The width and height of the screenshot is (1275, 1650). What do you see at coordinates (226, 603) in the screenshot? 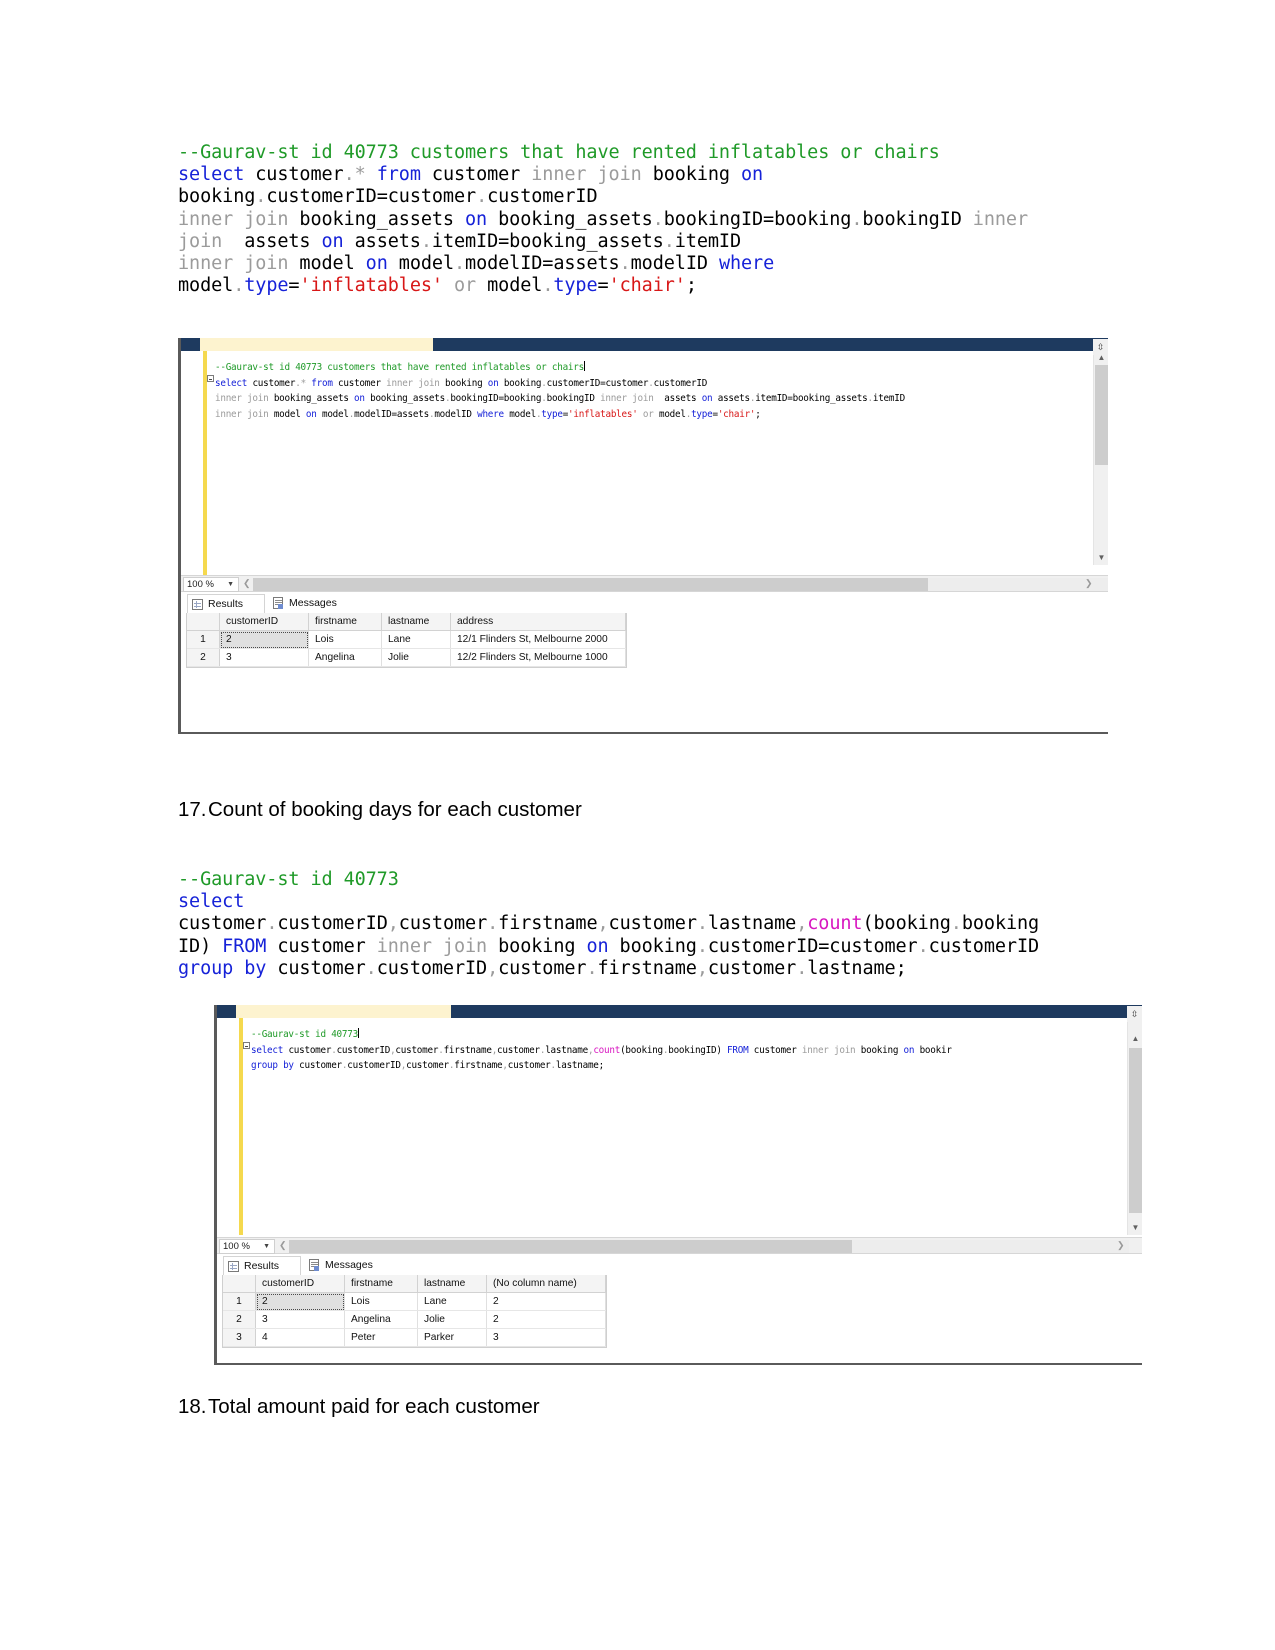
I see `tab-results-1: Results` at bounding box center [226, 603].